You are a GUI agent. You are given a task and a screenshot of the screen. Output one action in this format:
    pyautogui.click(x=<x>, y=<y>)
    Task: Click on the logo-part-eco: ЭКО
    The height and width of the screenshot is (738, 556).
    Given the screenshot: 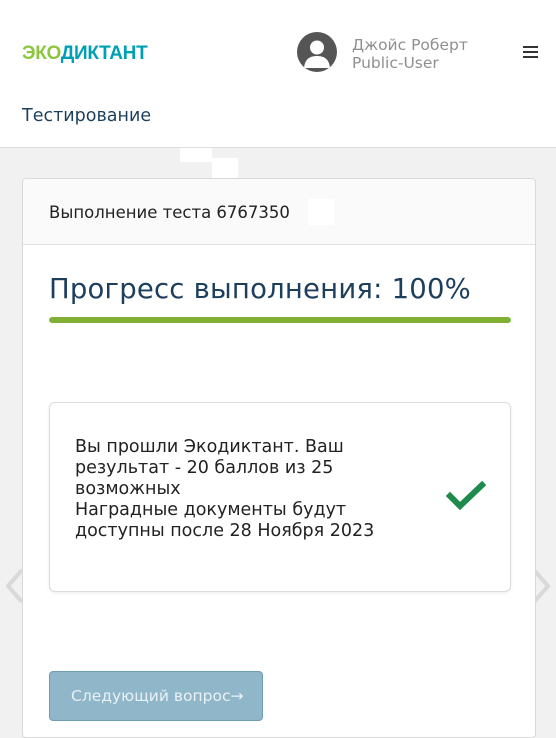 What is the action you would take?
    pyautogui.click(x=41, y=53)
    